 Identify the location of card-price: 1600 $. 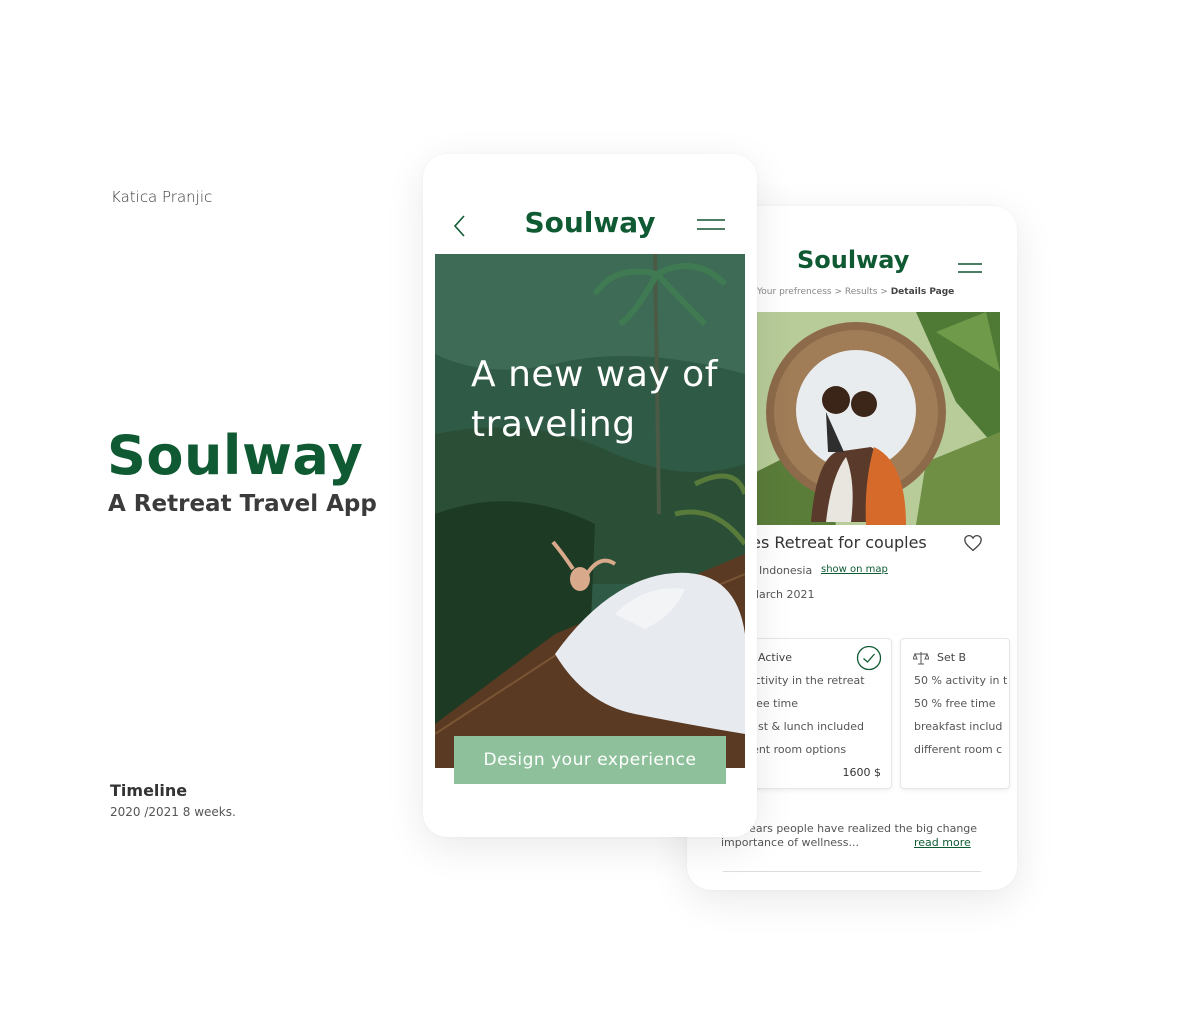
(862, 772).